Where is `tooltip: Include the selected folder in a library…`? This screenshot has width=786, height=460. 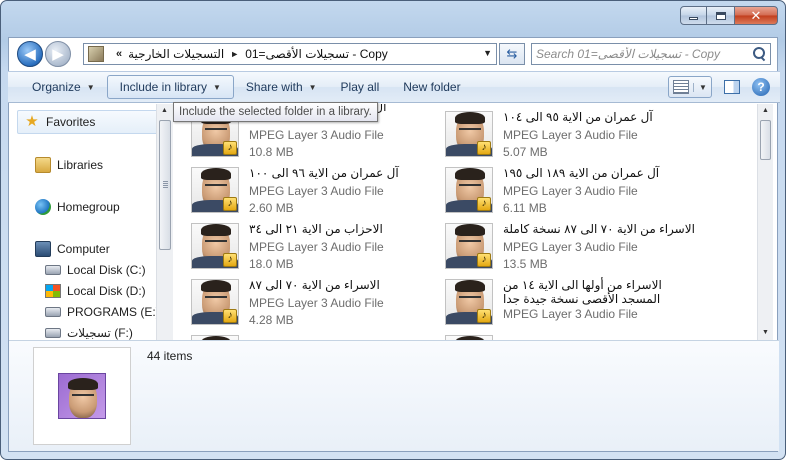
tooltip: Include the selected folder in a library… is located at coordinates (275, 112).